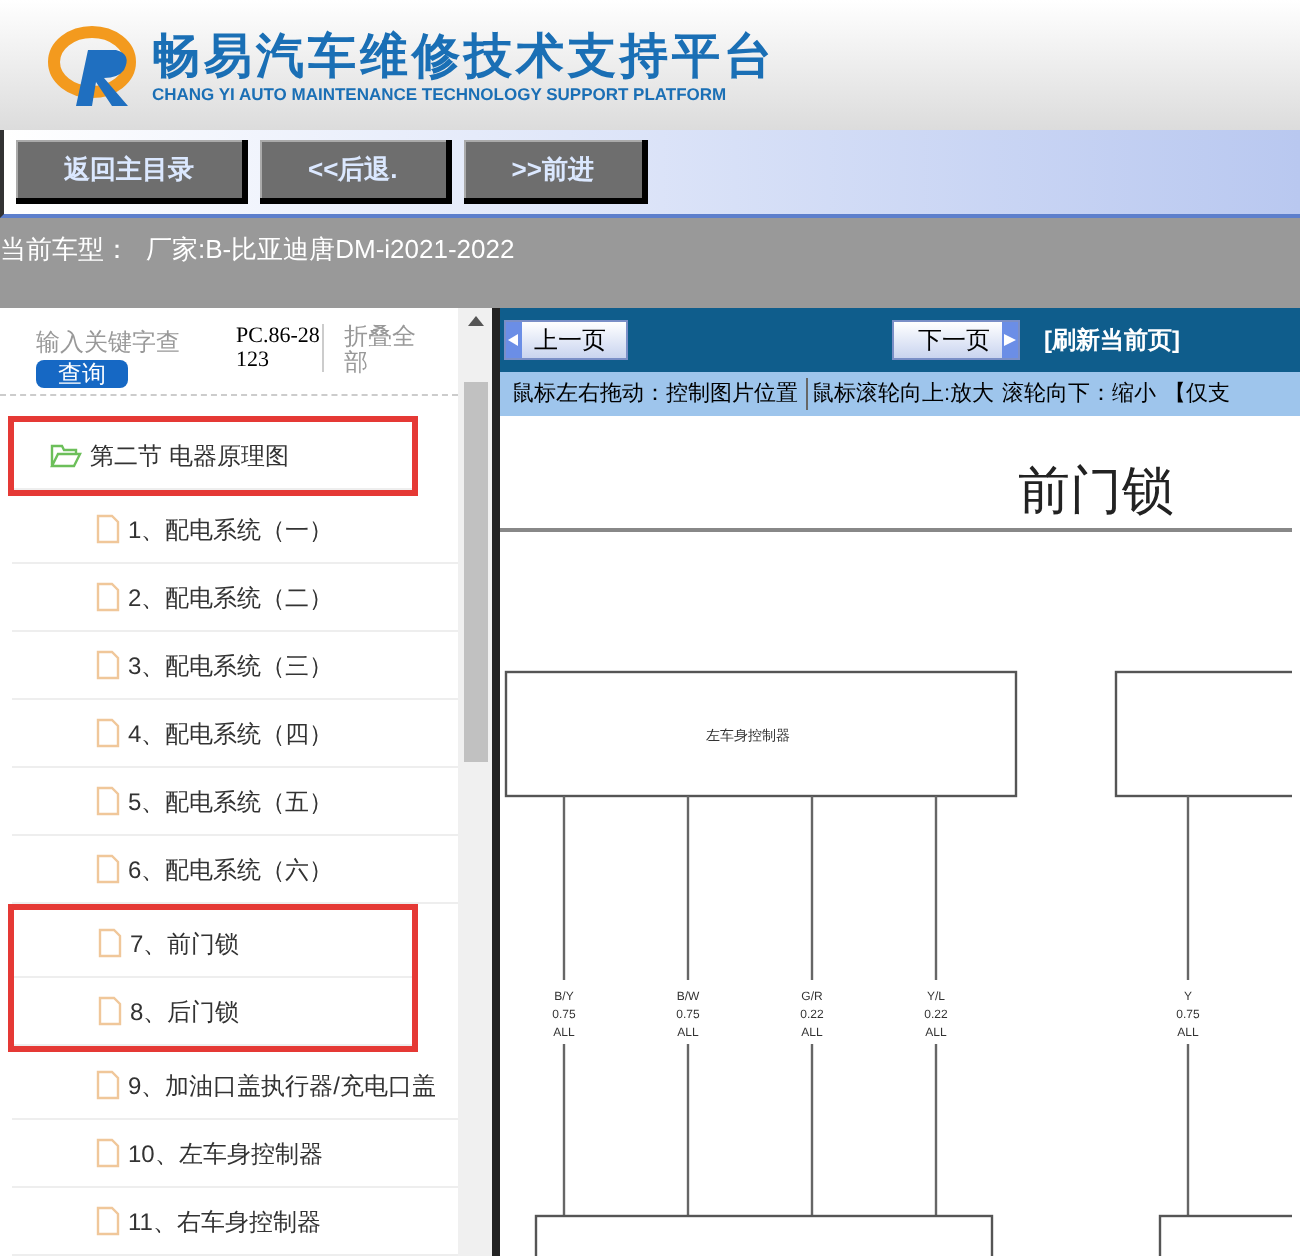  Describe the element at coordinates (440, 93) in the screenshot. I see `site-subtitle: CHANG YI AUTO MAINTENANCE TECHNOLOGY SUPPORT PLATFORM` at that location.